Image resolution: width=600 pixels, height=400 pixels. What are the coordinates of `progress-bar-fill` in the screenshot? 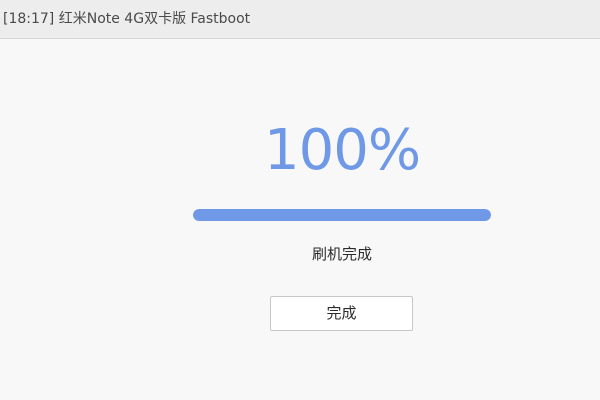 It's located at (342, 215).